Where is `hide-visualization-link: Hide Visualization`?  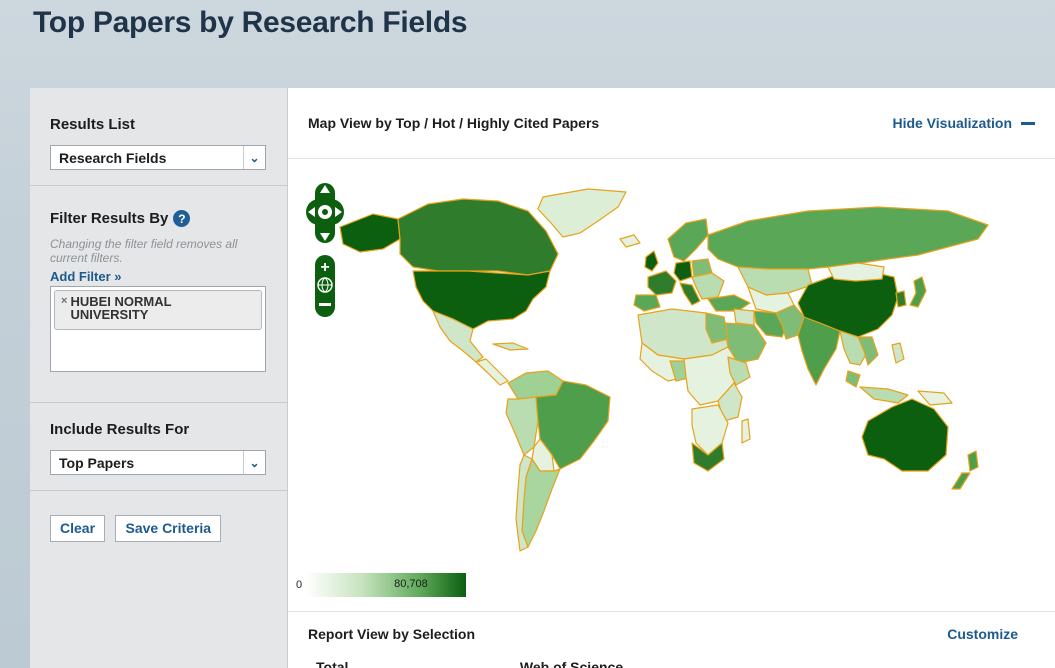
hide-visualization-link: Hide Visualization is located at coordinates (963, 123).